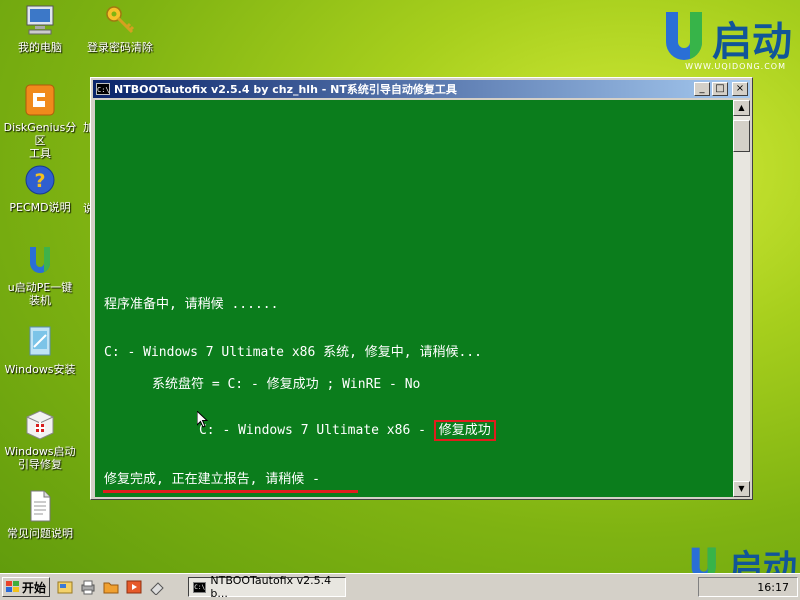  What do you see at coordinates (88, 587) in the screenshot?
I see `quicklaunch-printer-icon` at bounding box center [88, 587].